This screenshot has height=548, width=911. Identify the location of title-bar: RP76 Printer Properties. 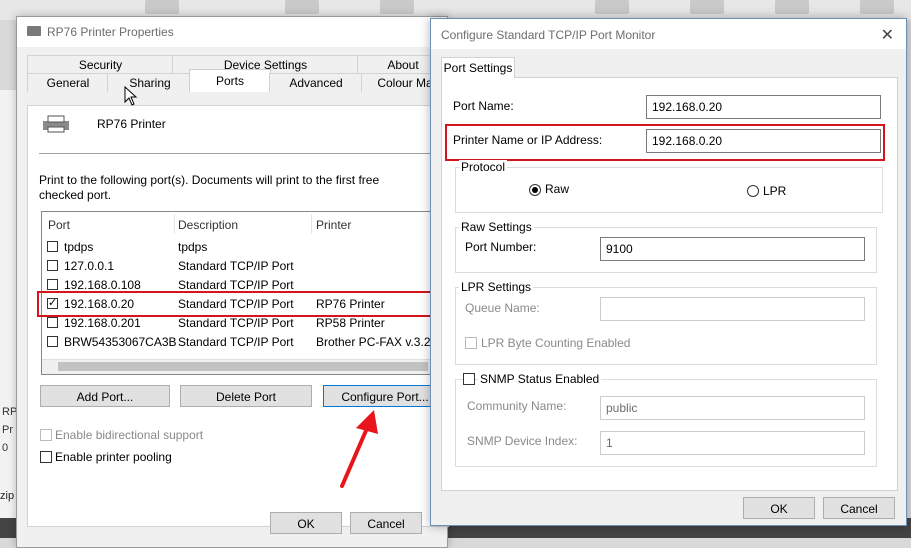
(232, 32).